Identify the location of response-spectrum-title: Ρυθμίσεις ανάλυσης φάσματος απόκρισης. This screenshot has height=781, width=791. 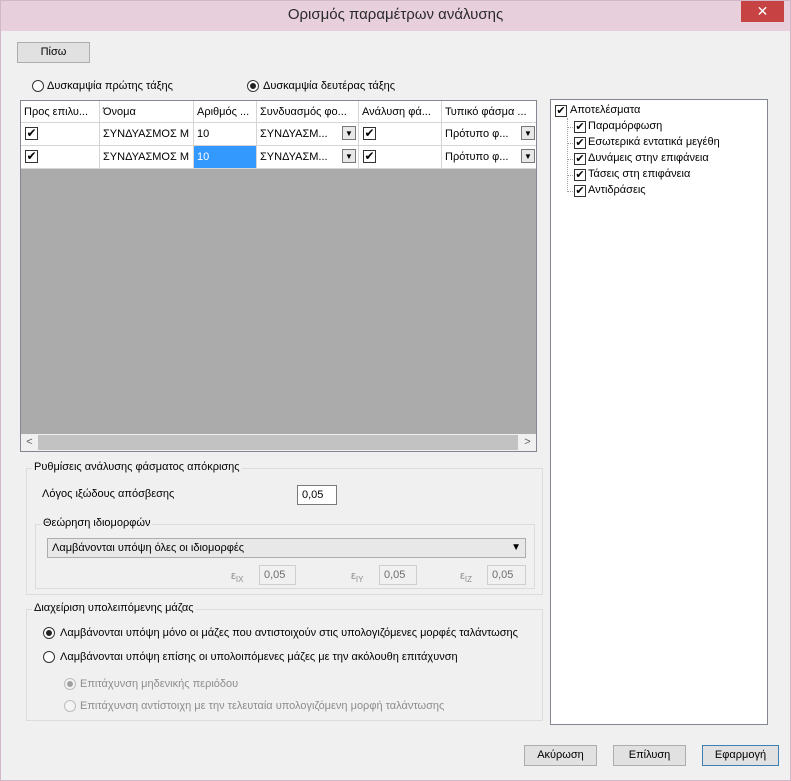
(137, 467).